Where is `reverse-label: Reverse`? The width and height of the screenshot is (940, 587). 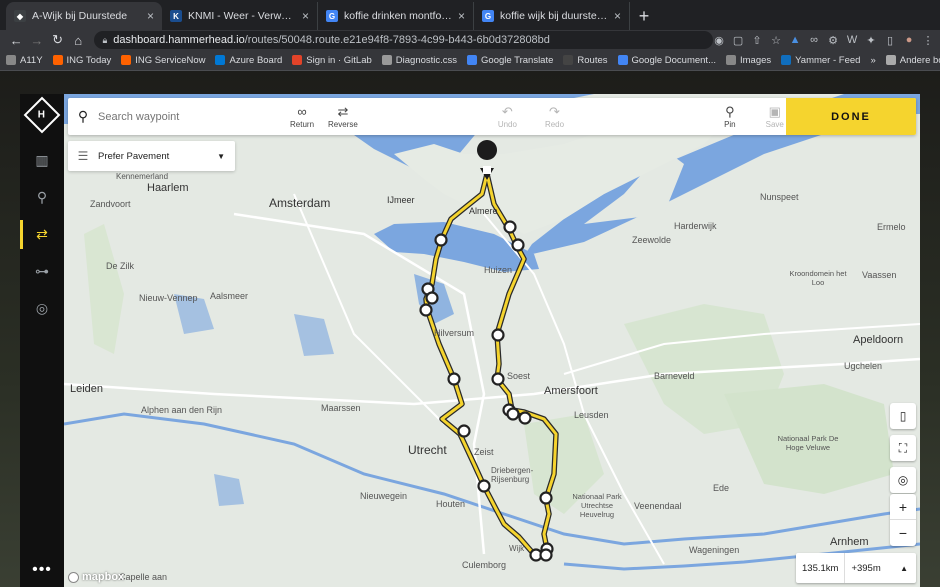 reverse-label: Reverse is located at coordinates (343, 124).